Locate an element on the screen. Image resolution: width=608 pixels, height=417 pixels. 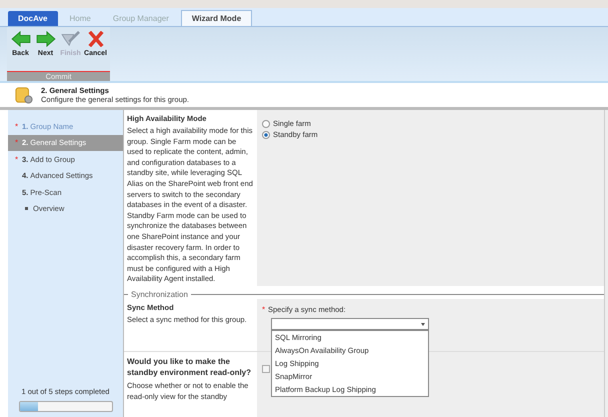
caret-icon is located at coordinates (423, 324).